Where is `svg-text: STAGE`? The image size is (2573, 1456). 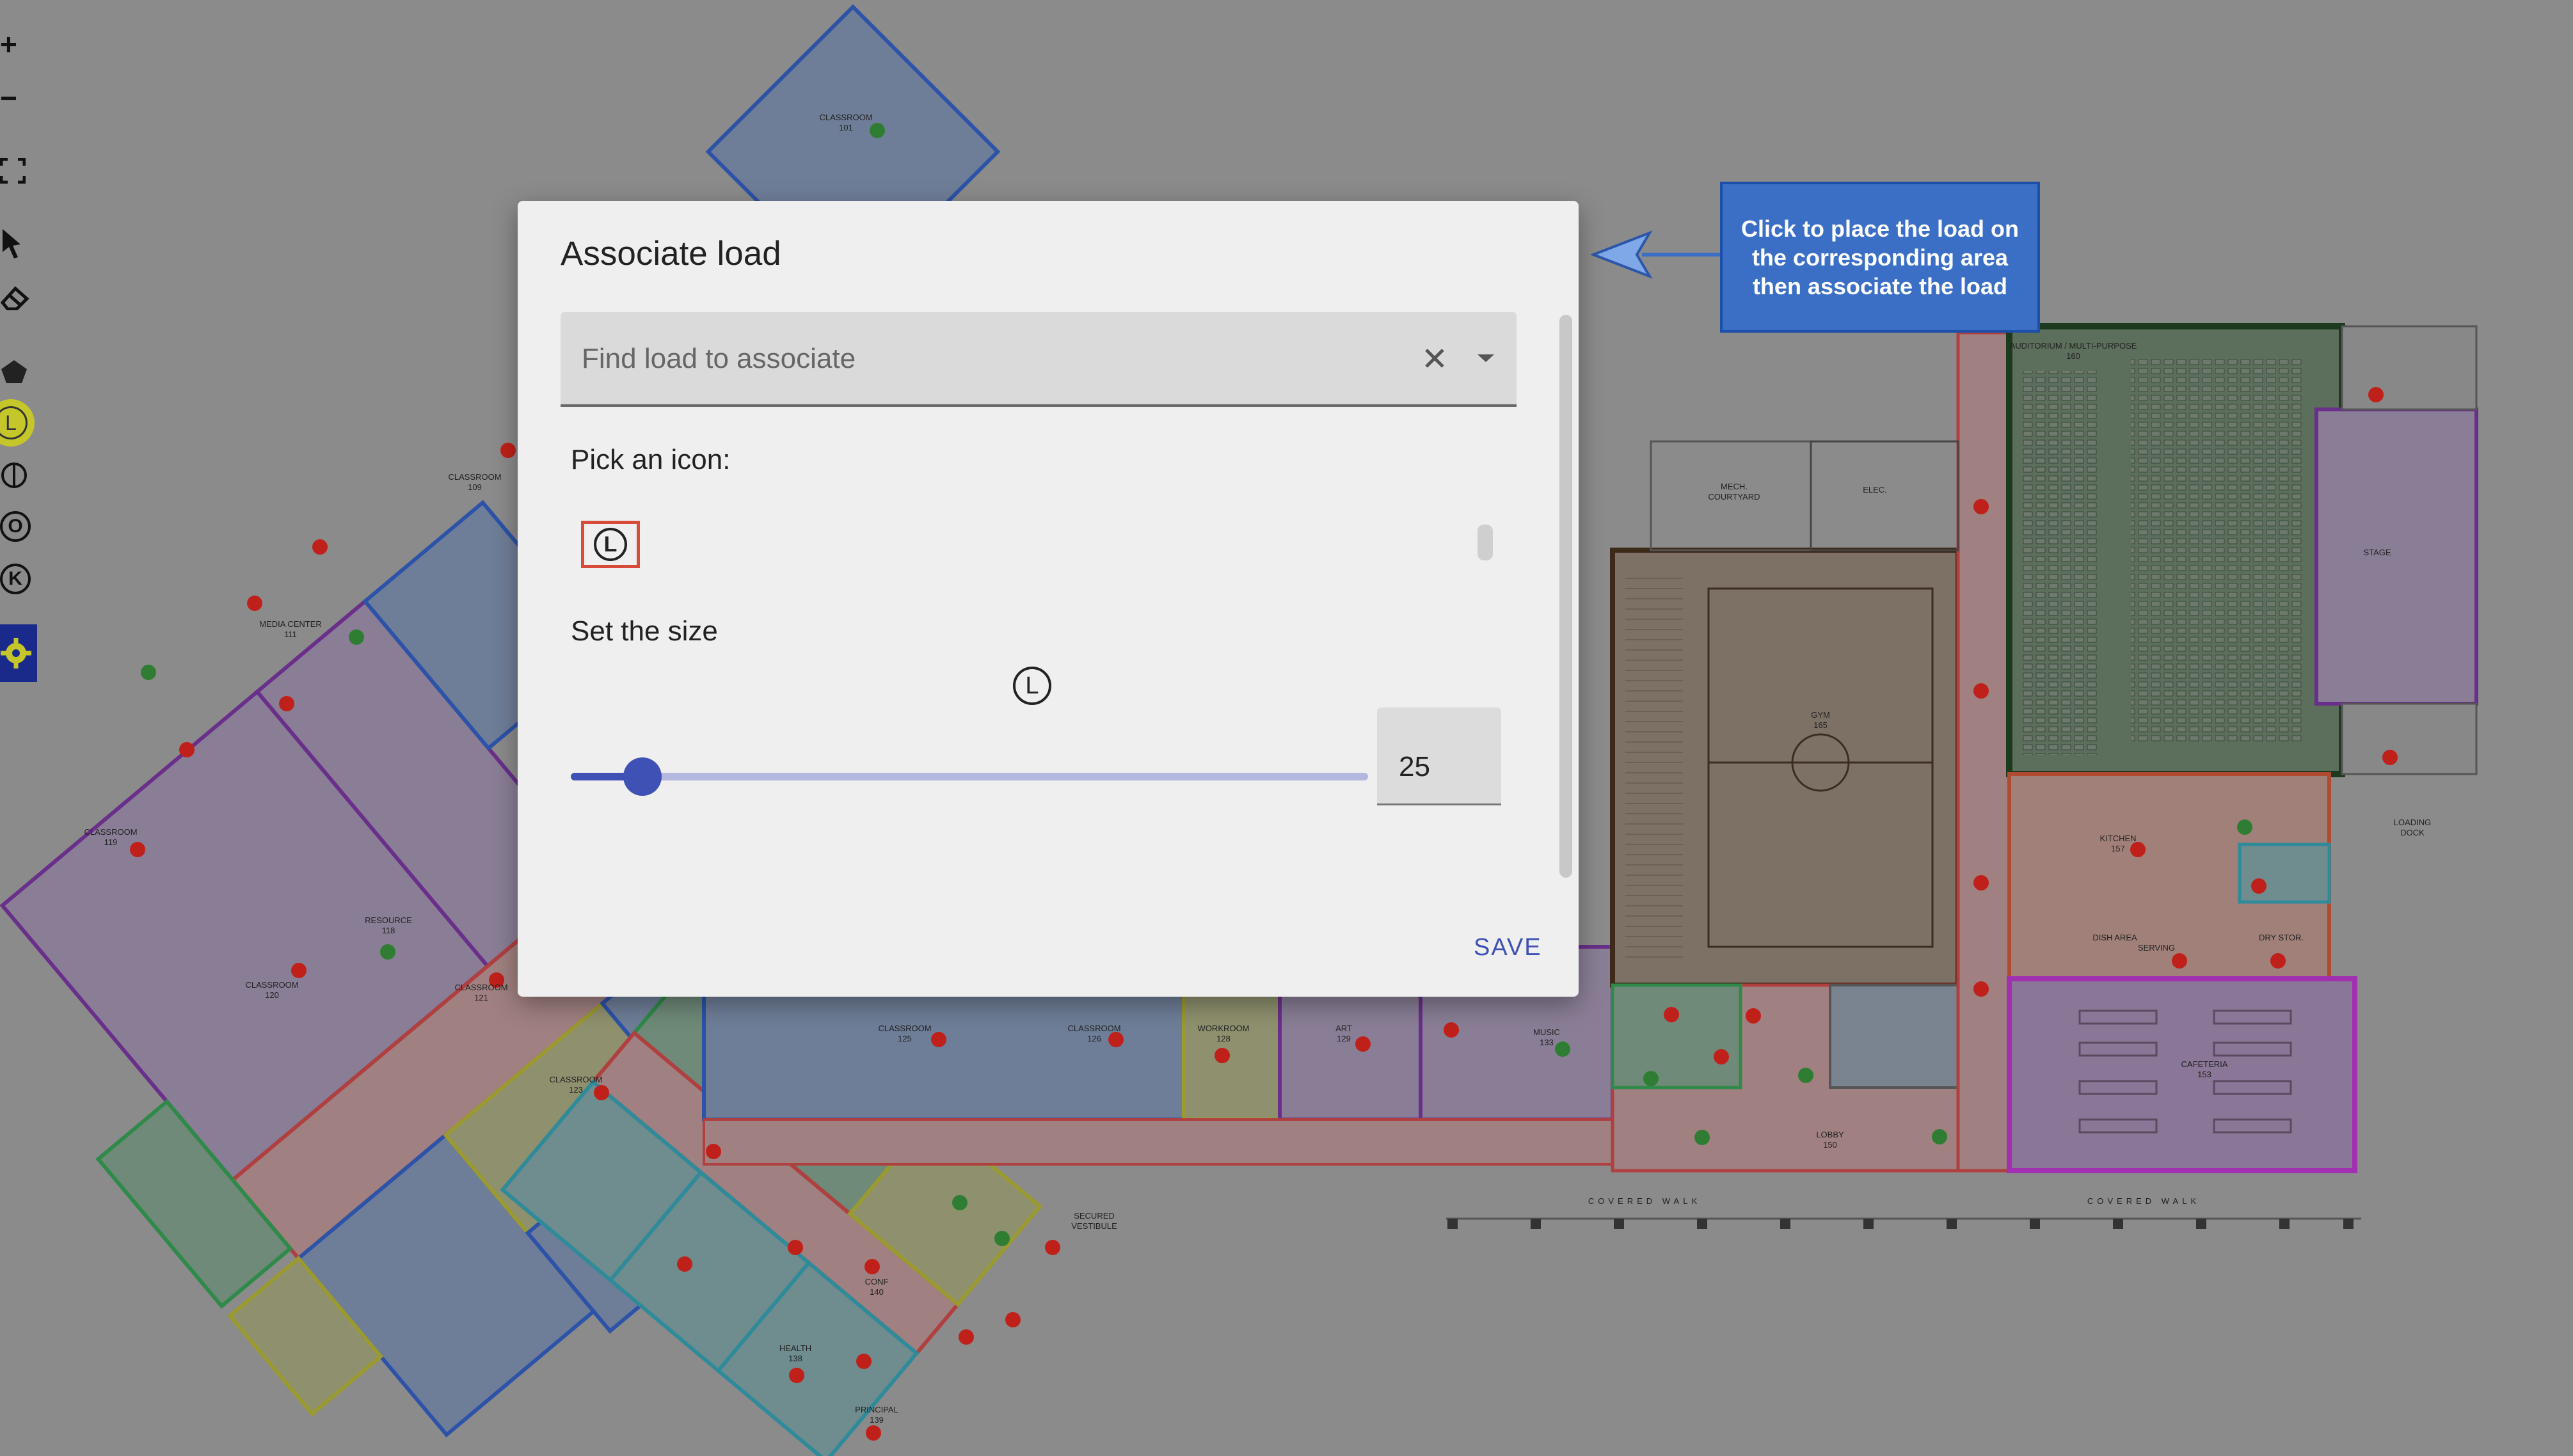 svg-text: STAGE is located at coordinates (2377, 553).